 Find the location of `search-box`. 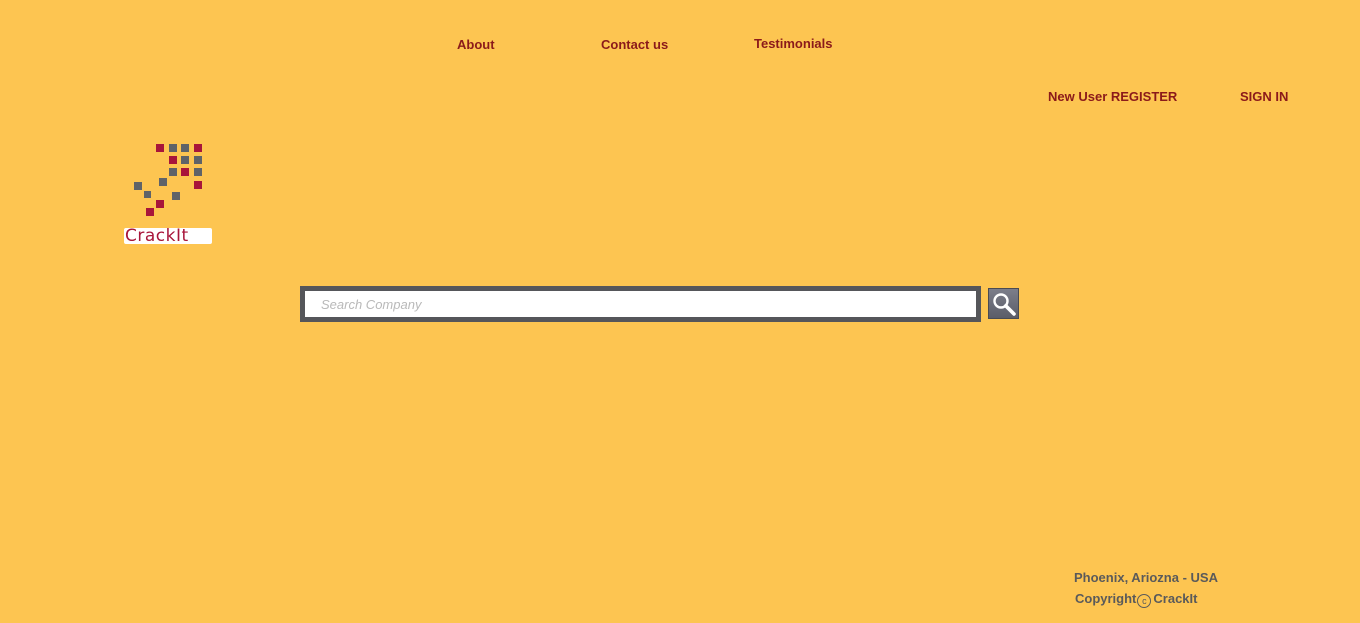

search-box is located at coordinates (640, 304).